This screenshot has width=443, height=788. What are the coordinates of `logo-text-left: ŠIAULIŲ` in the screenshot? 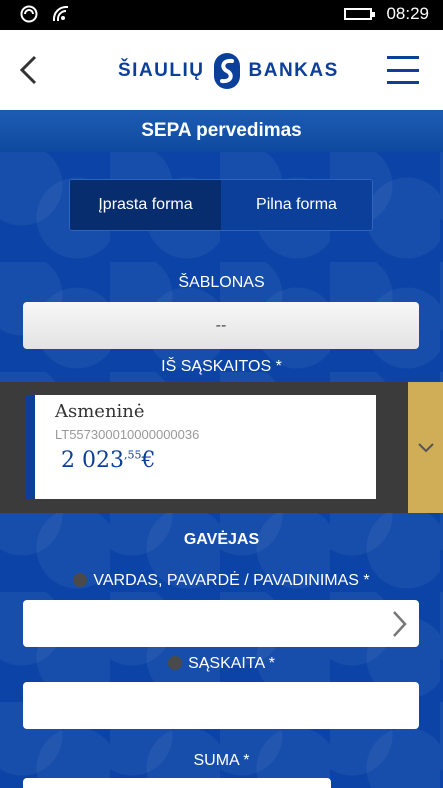 It's located at (161, 70).